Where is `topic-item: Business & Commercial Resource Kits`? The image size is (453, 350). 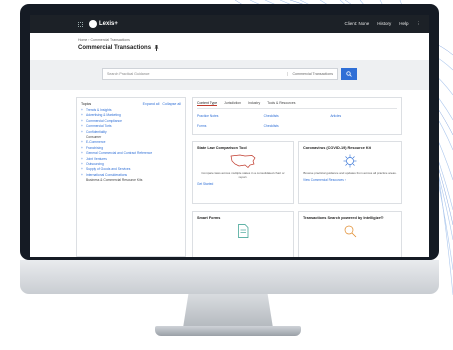
topic-item: Business & Commercial Resource Kits is located at coordinates (131, 180).